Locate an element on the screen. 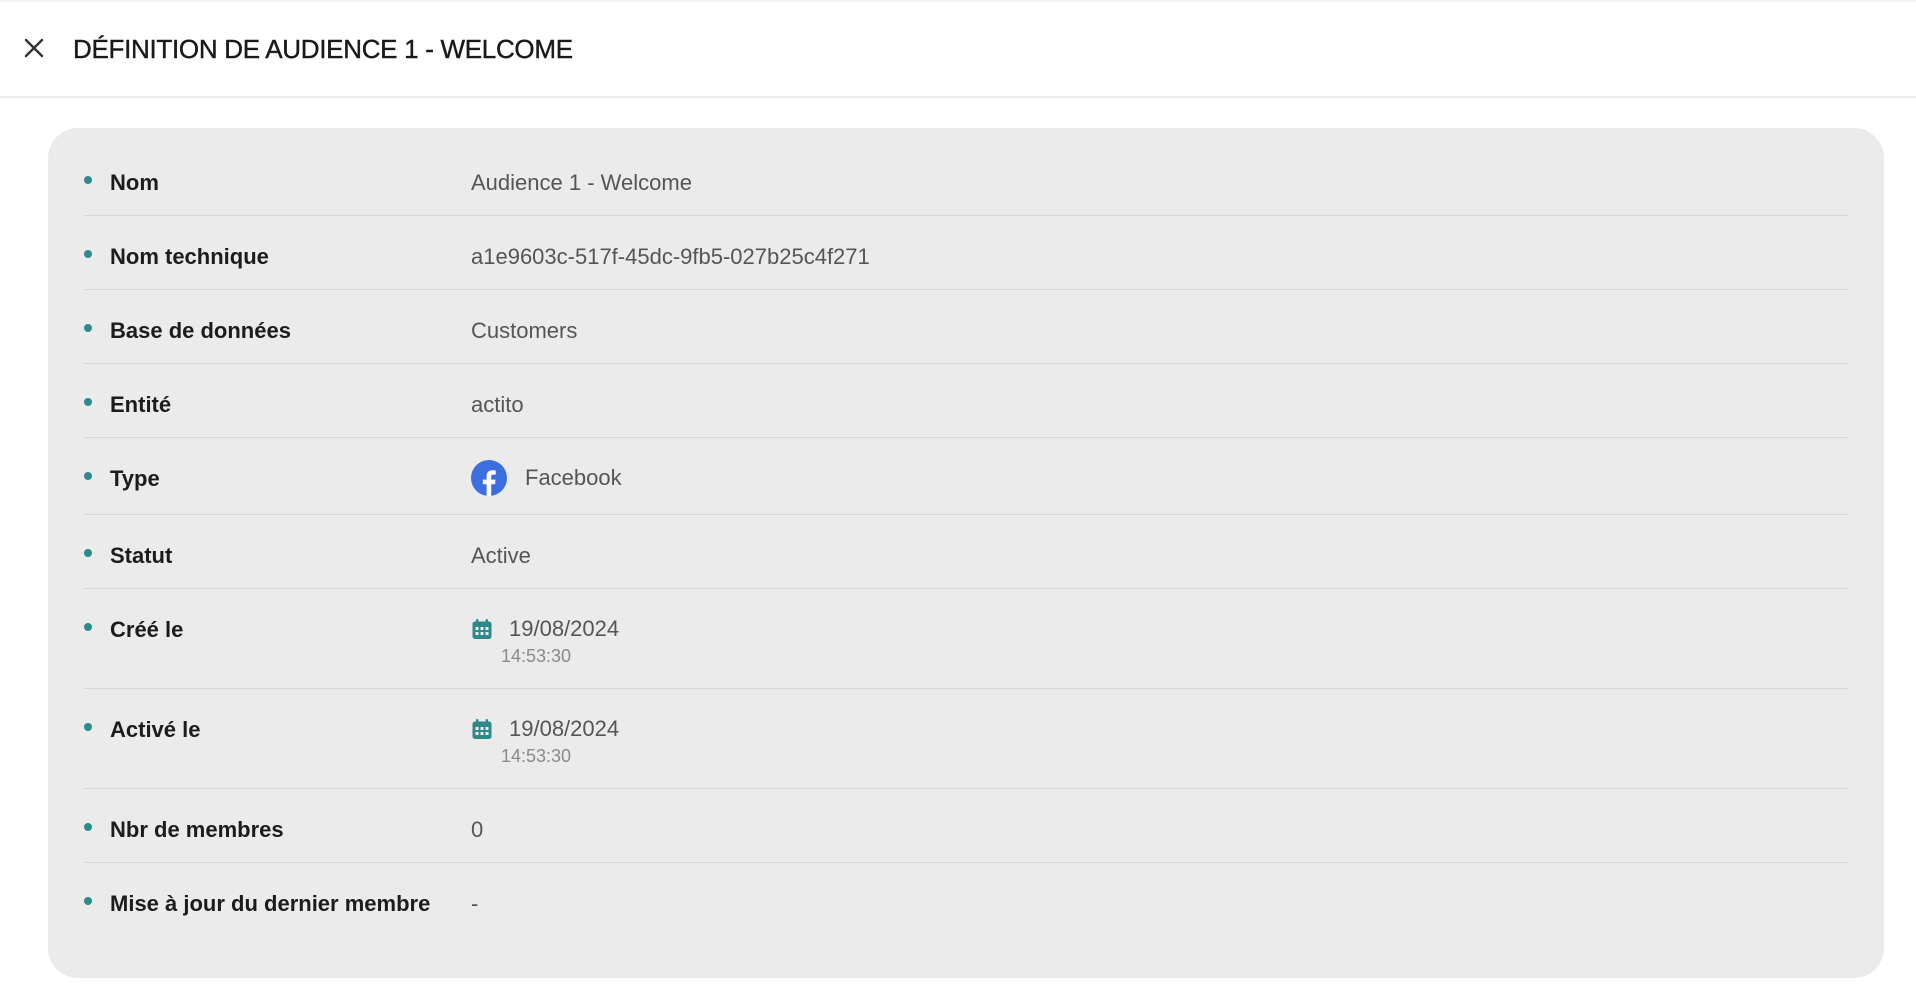  value-entite: actito is located at coordinates (497, 404).